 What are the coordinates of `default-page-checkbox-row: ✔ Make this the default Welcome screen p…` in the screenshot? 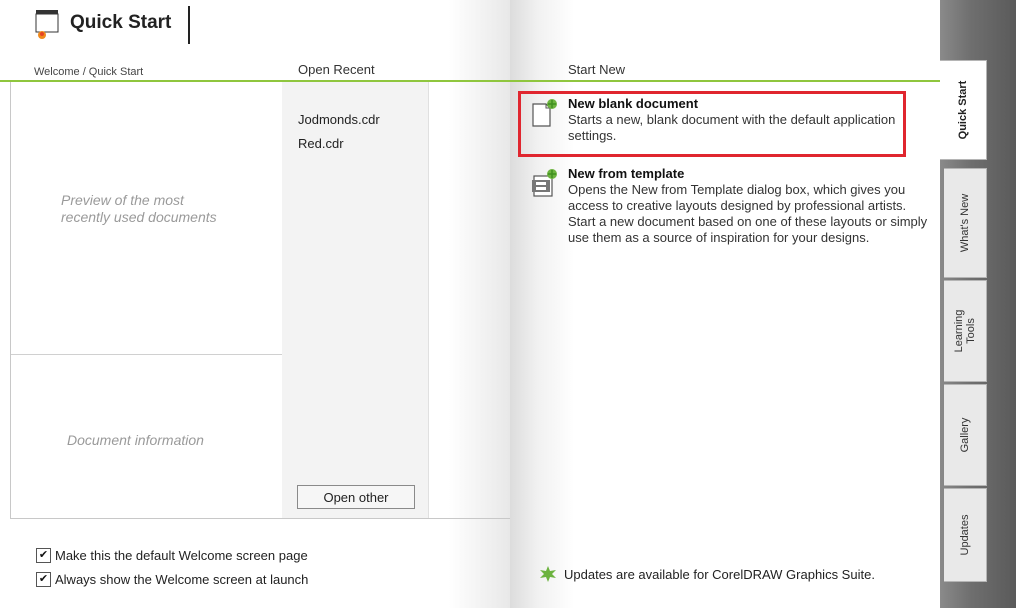 It's located at (172, 555).